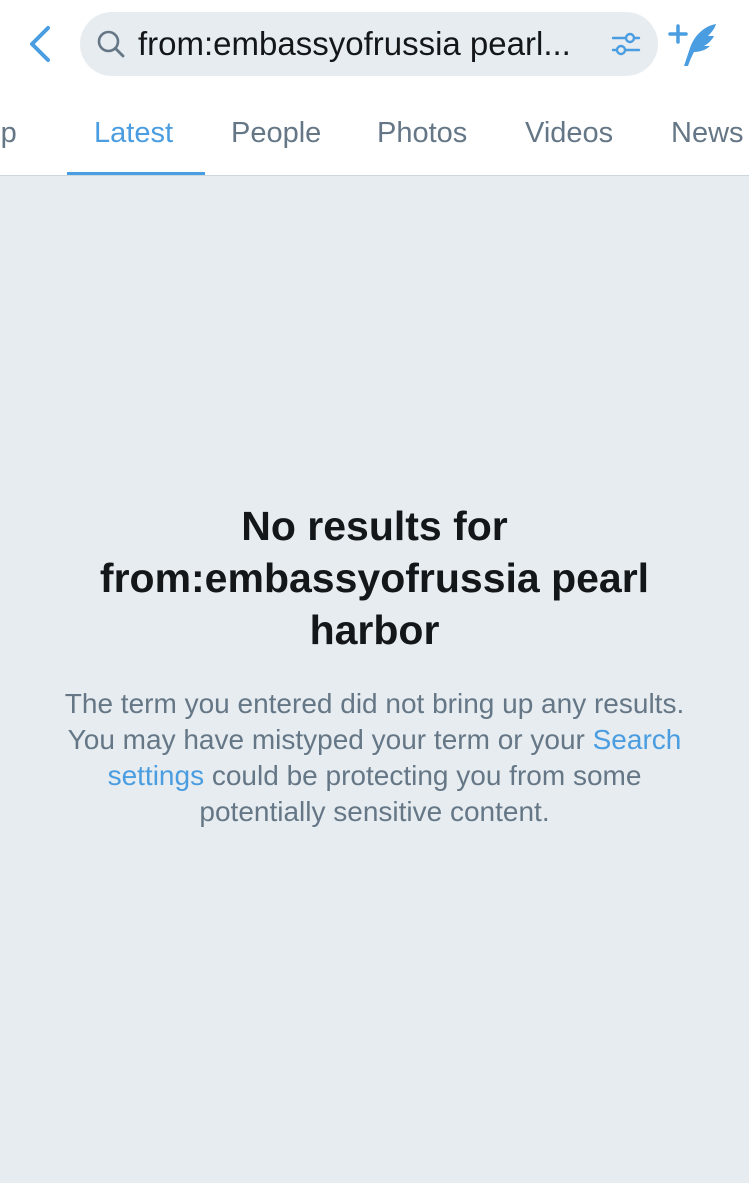 This screenshot has width=749, height=1183. What do you see at coordinates (374, 630) in the screenshot?
I see `empty-title-line: harbor` at bounding box center [374, 630].